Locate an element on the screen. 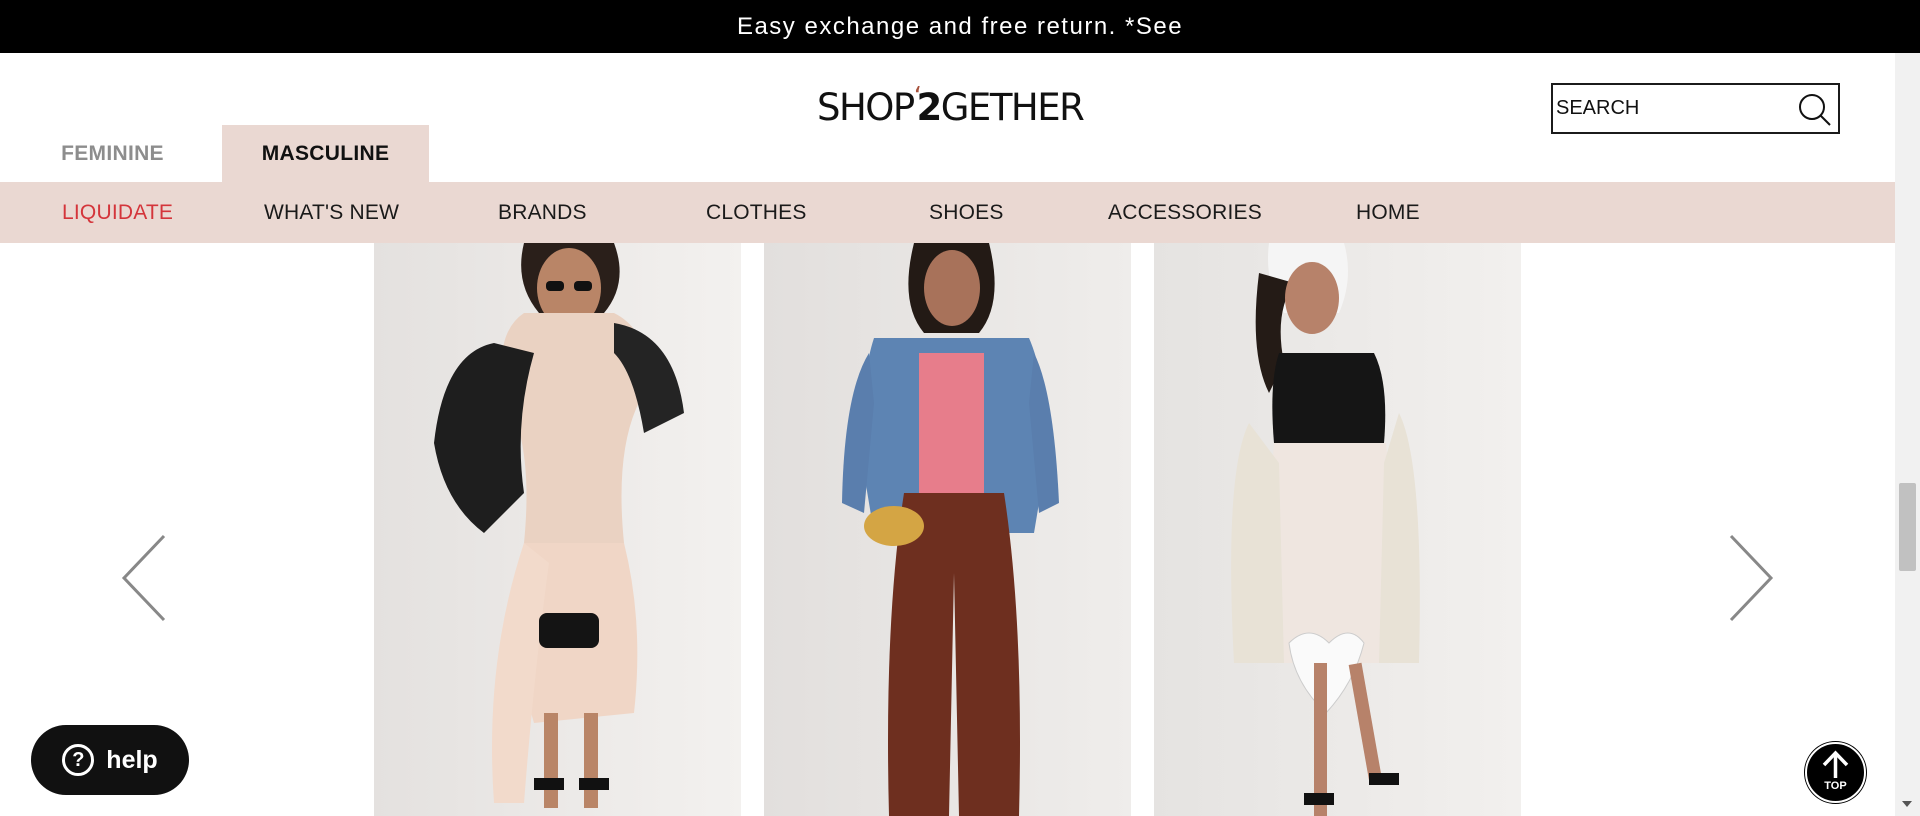 This screenshot has height=816, width=1920. help-label: help is located at coordinates (132, 759).